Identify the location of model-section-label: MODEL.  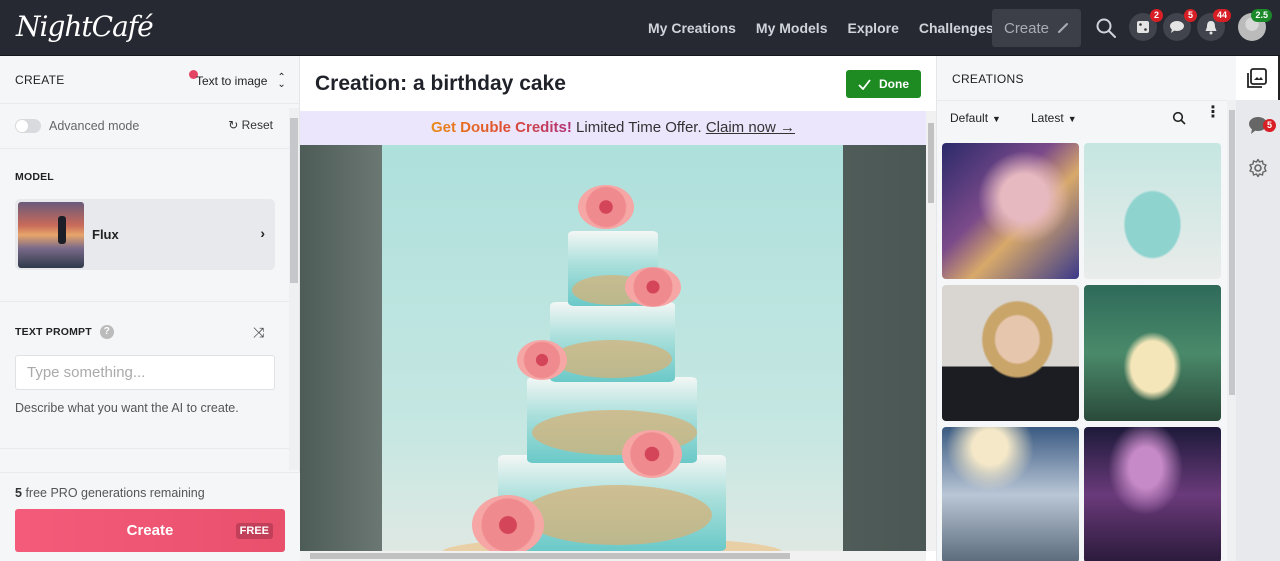
(34, 177).